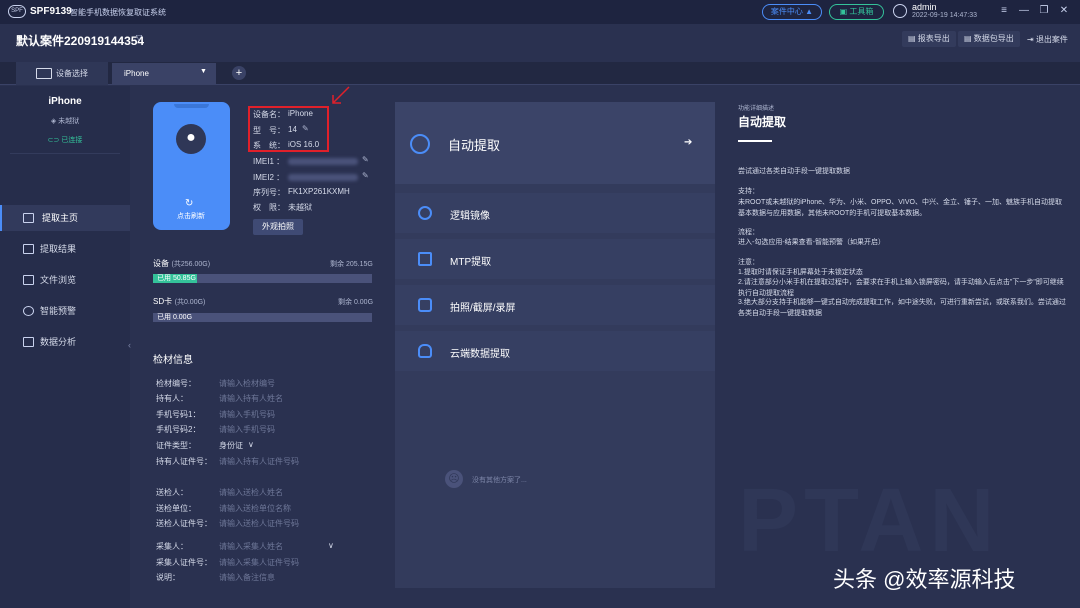  I want to click on info-field-label: 持有人：, so click(172, 398).